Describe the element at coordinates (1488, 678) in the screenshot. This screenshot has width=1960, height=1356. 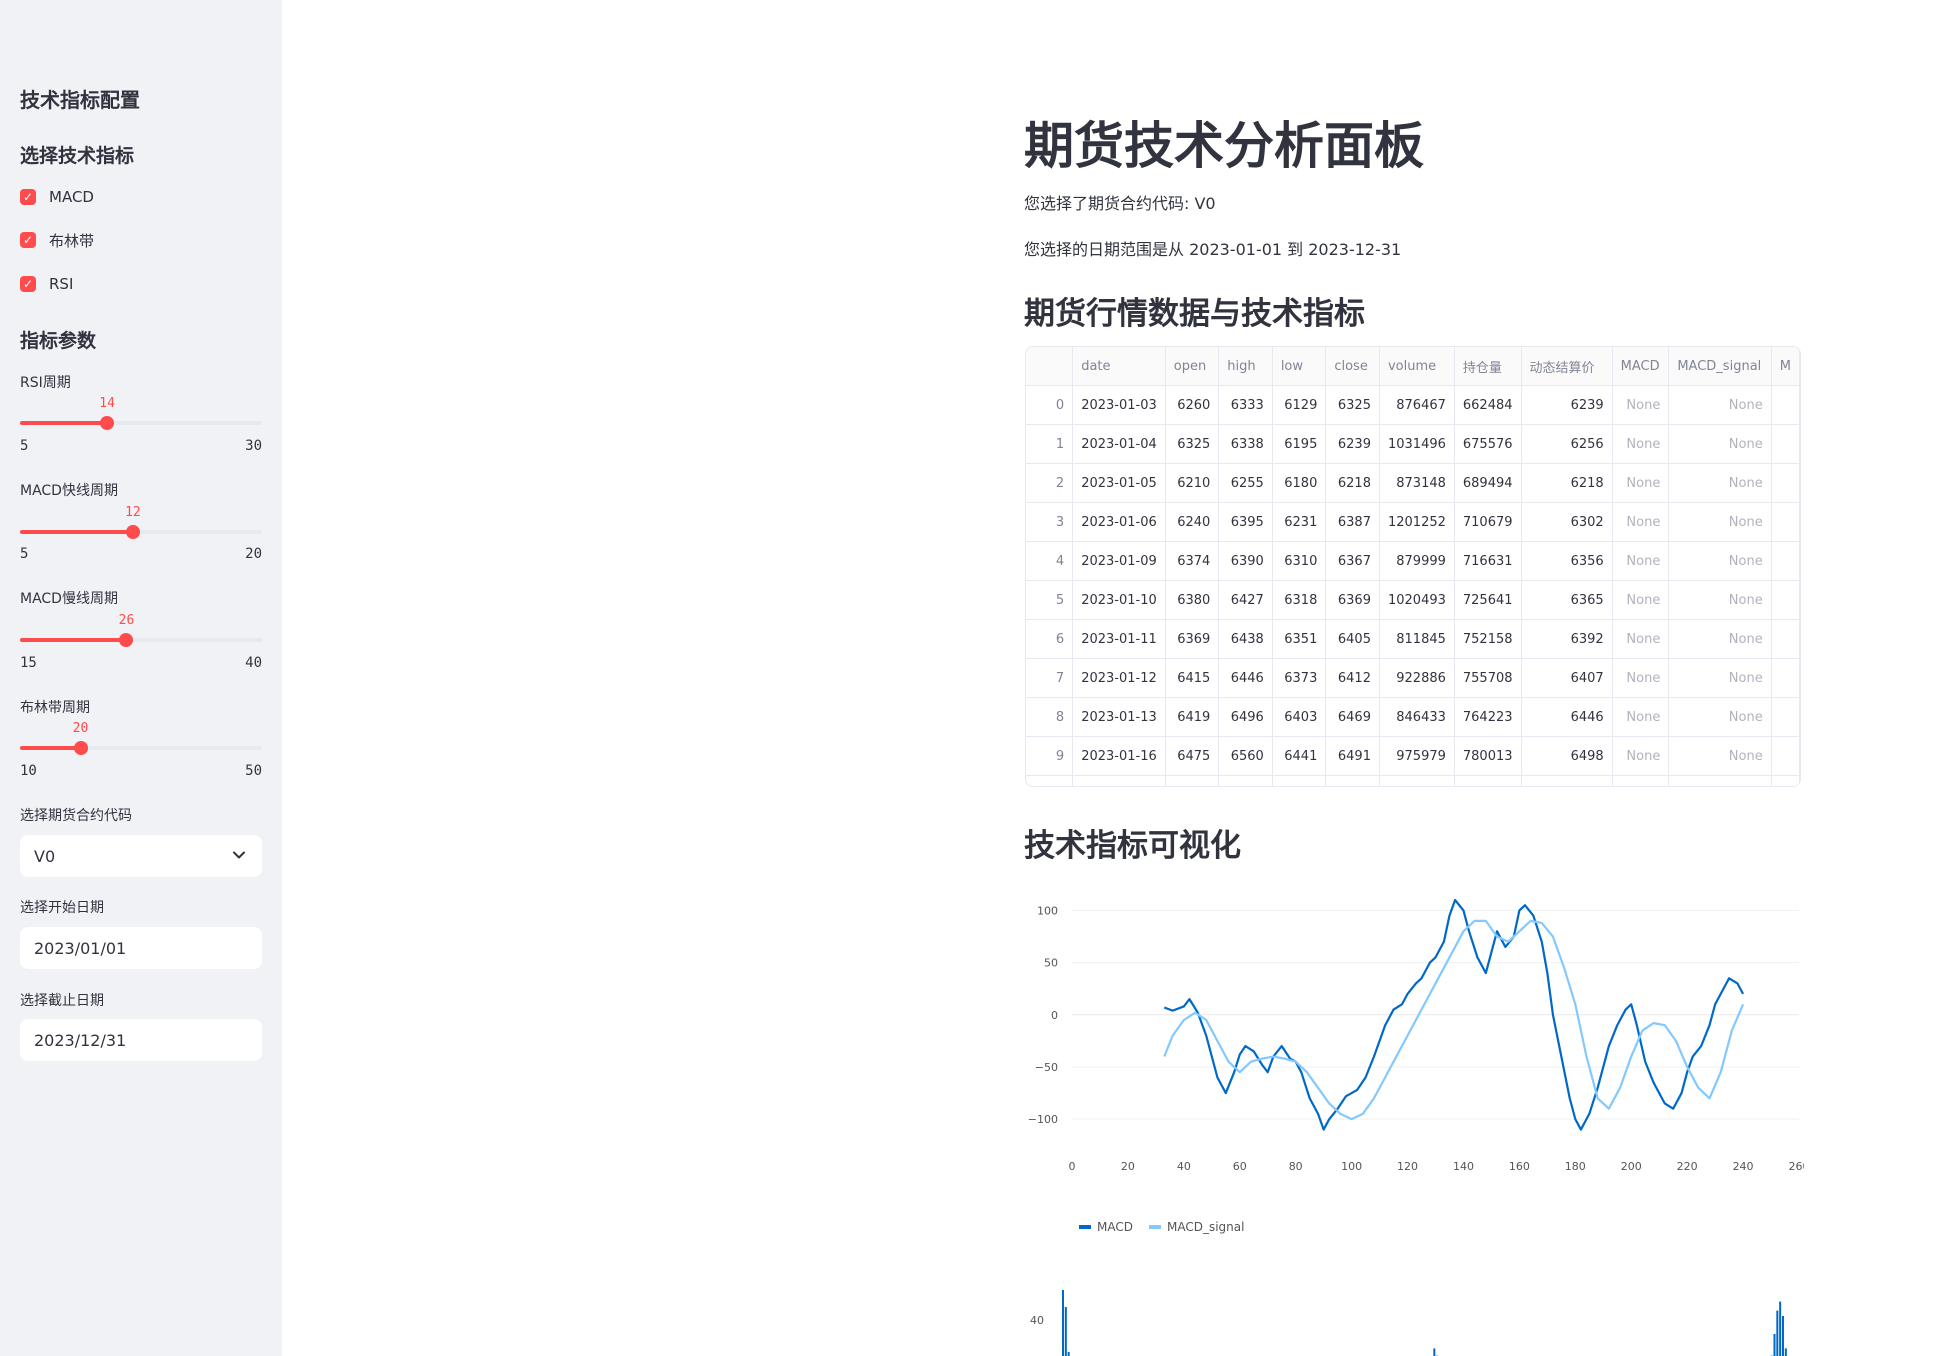
I see `table-cell: 755708` at that location.